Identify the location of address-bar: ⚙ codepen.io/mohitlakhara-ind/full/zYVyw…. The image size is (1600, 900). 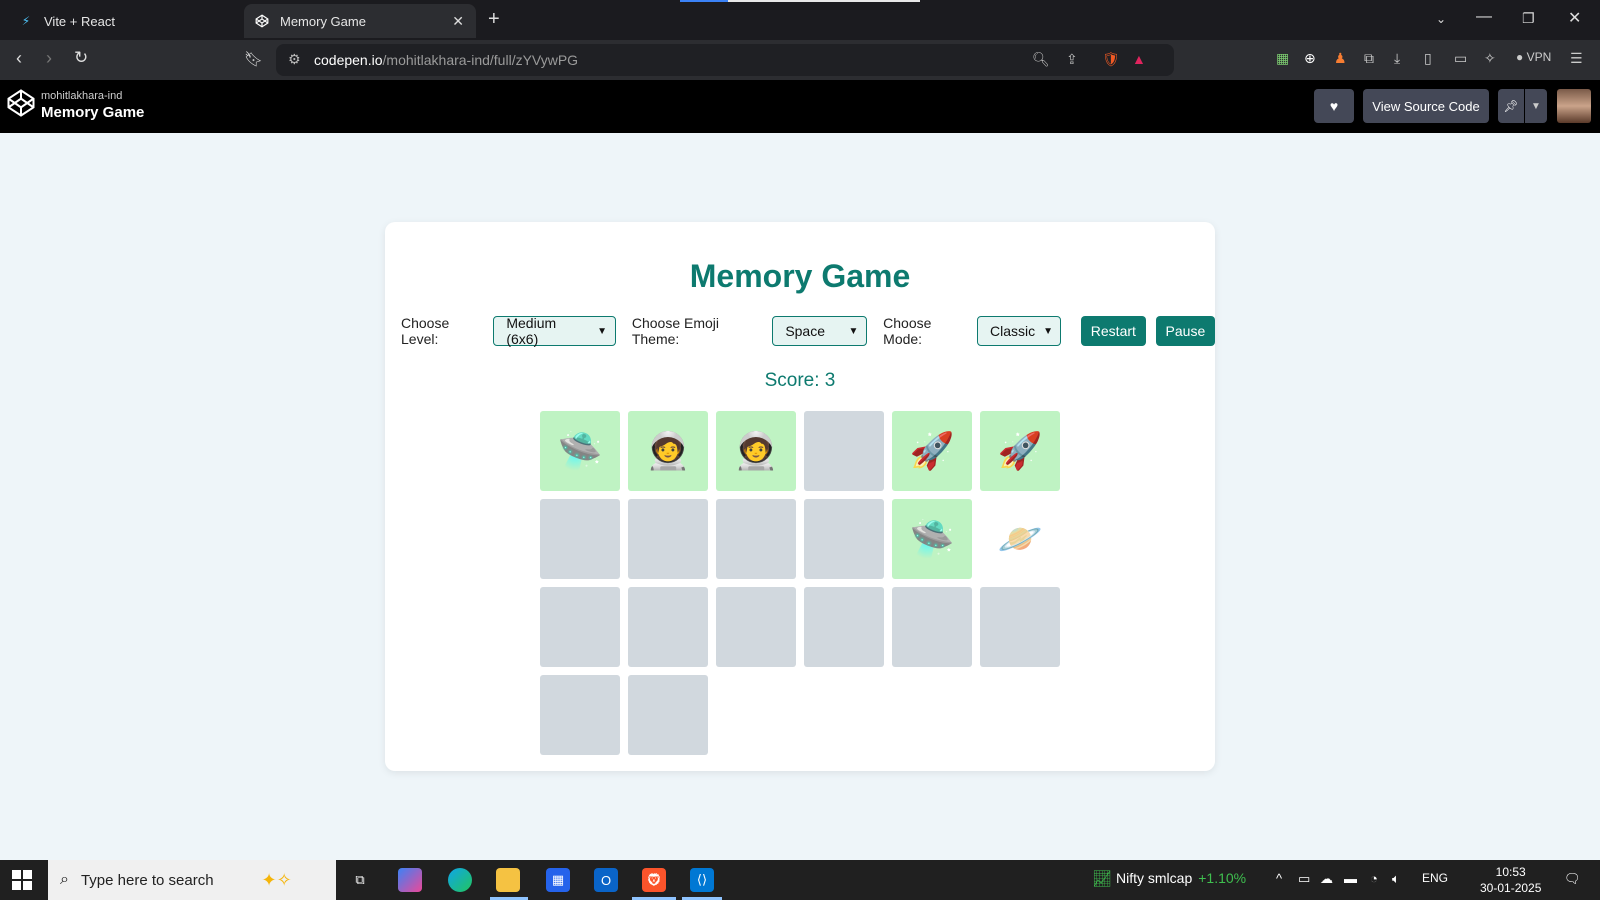
(725, 60).